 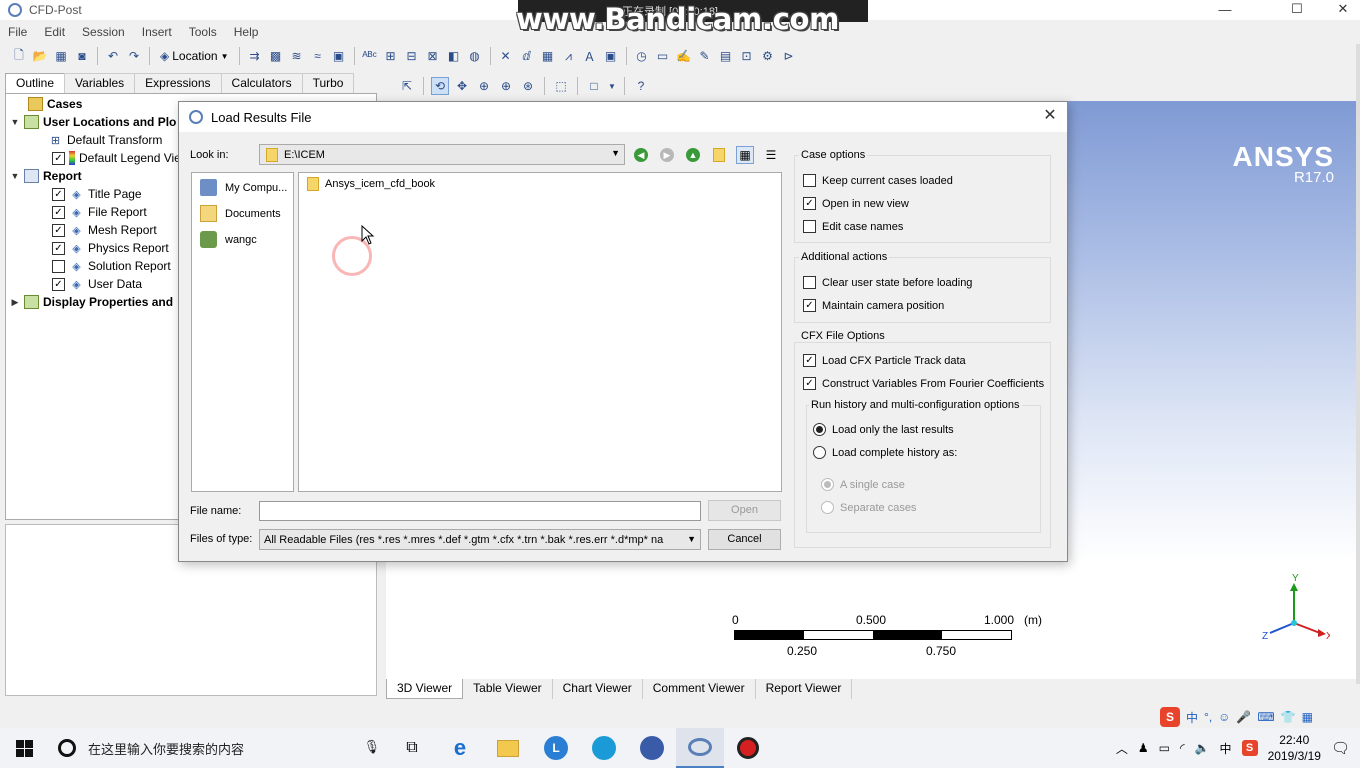 What do you see at coordinates (454, 56) in the screenshot?
I see `clip-plane-icon: ◧` at bounding box center [454, 56].